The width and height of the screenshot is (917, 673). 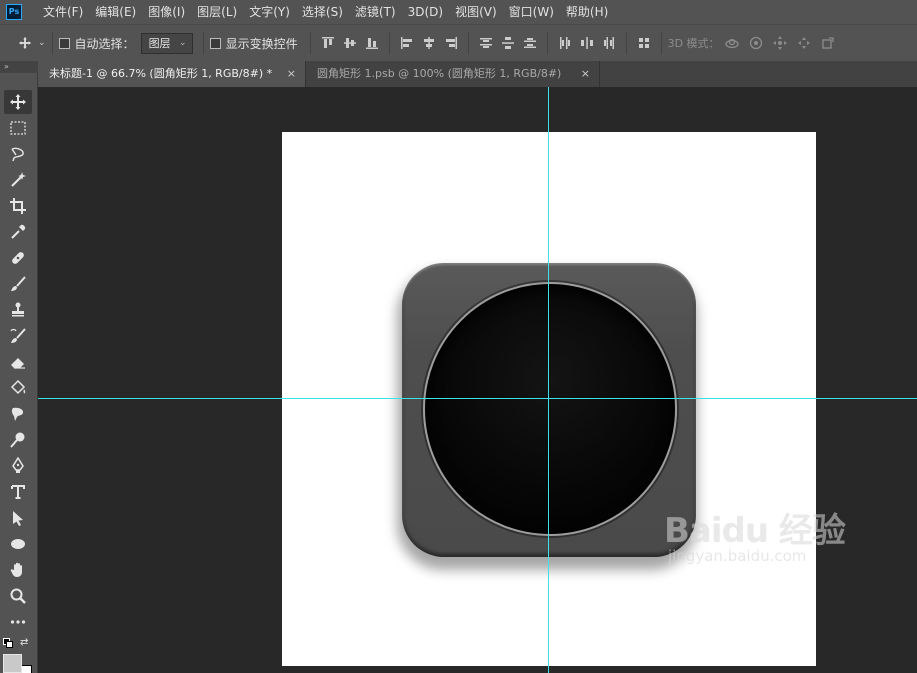 I want to click on eraser-icon, so click(x=18, y=363).